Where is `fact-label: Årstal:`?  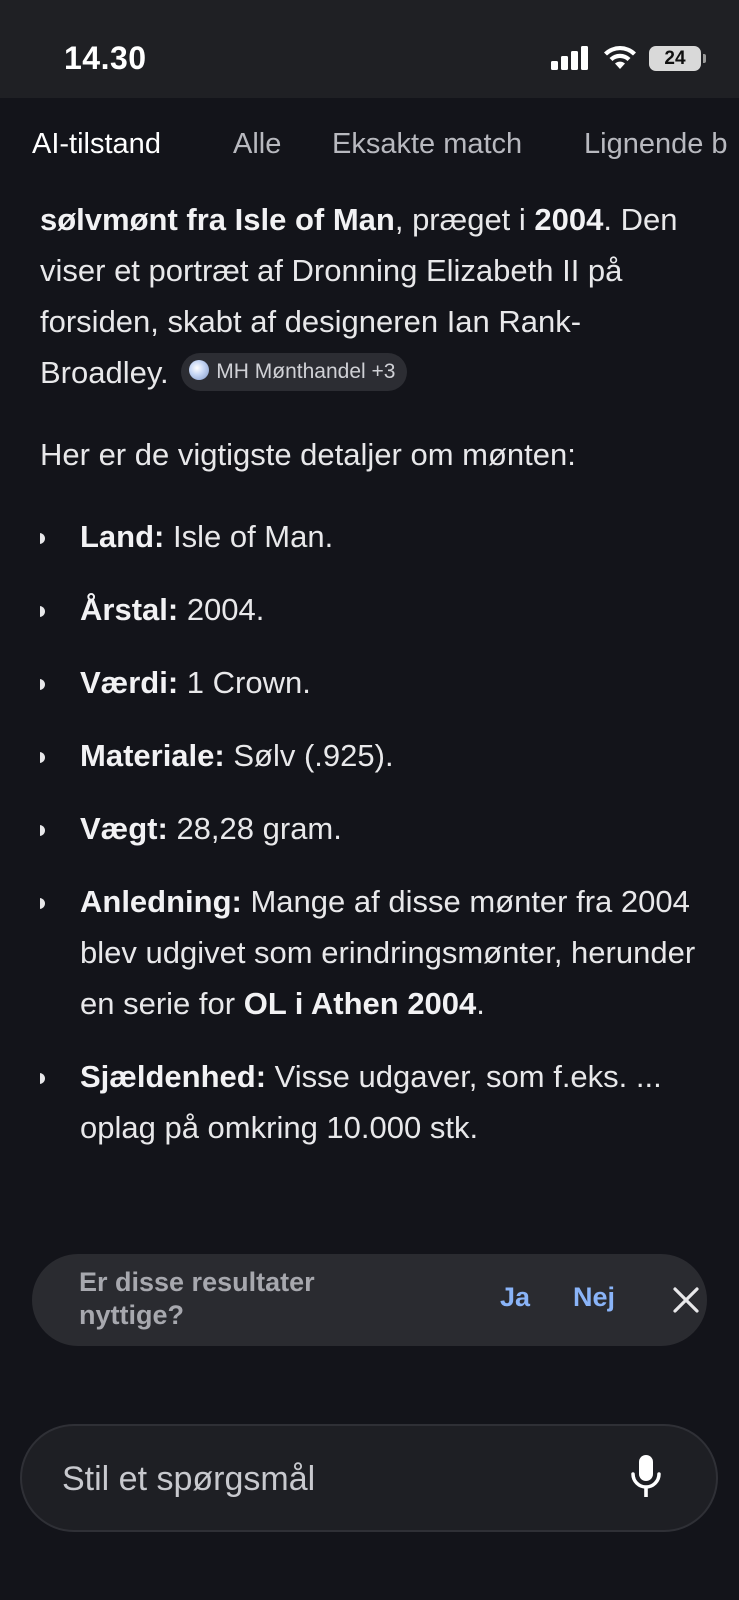
fact-label: Årstal: is located at coordinates (129, 609).